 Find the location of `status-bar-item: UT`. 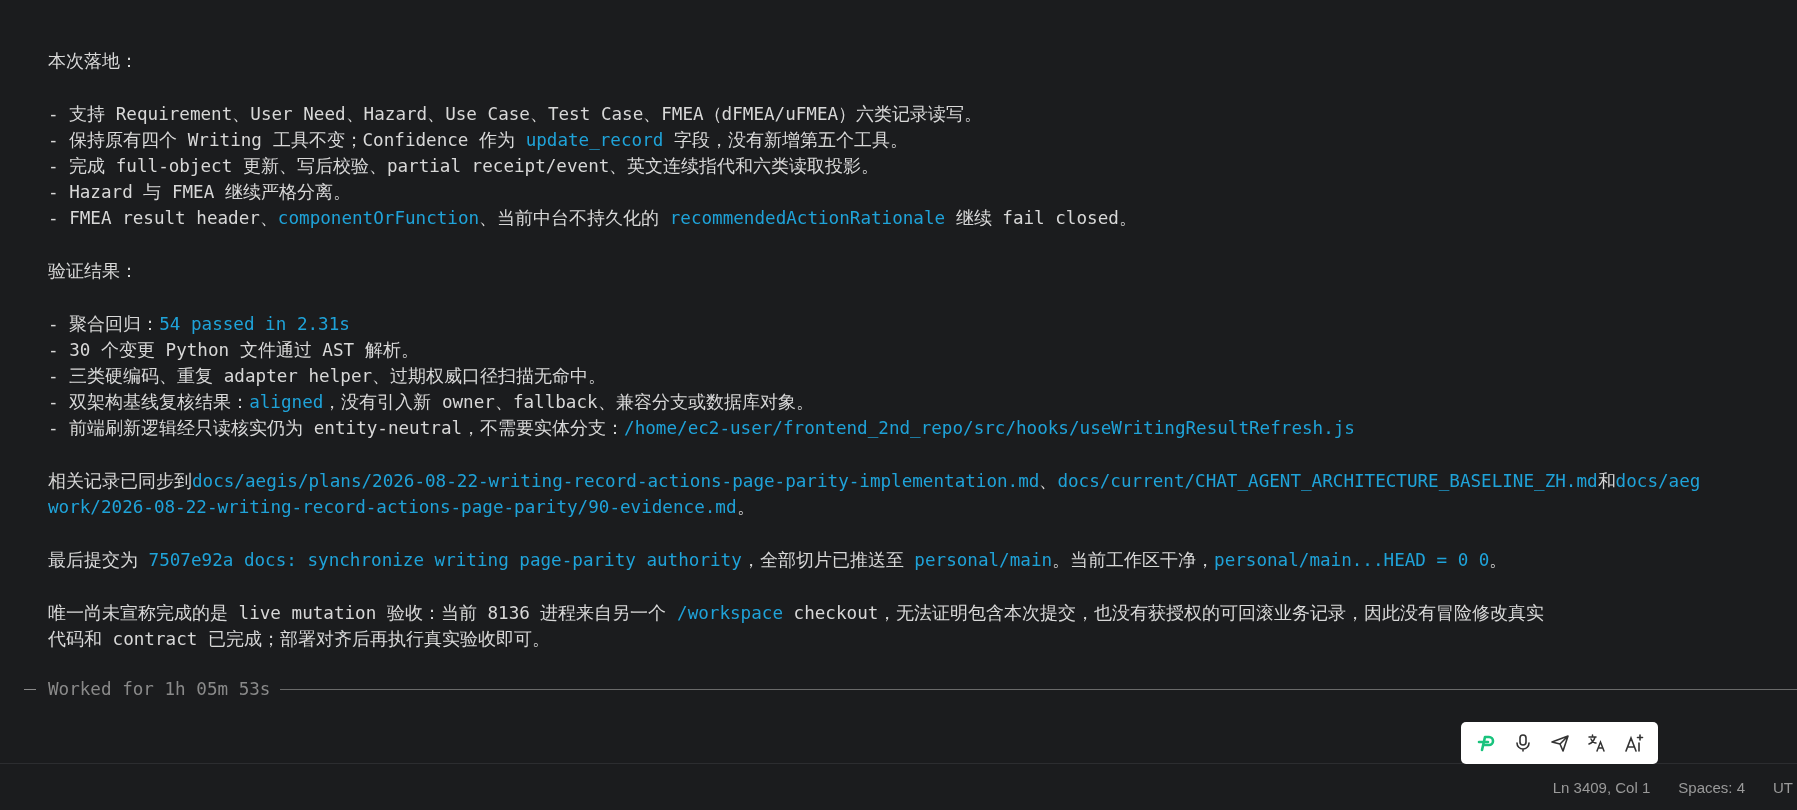

status-bar-item: UT is located at coordinates (1783, 787).